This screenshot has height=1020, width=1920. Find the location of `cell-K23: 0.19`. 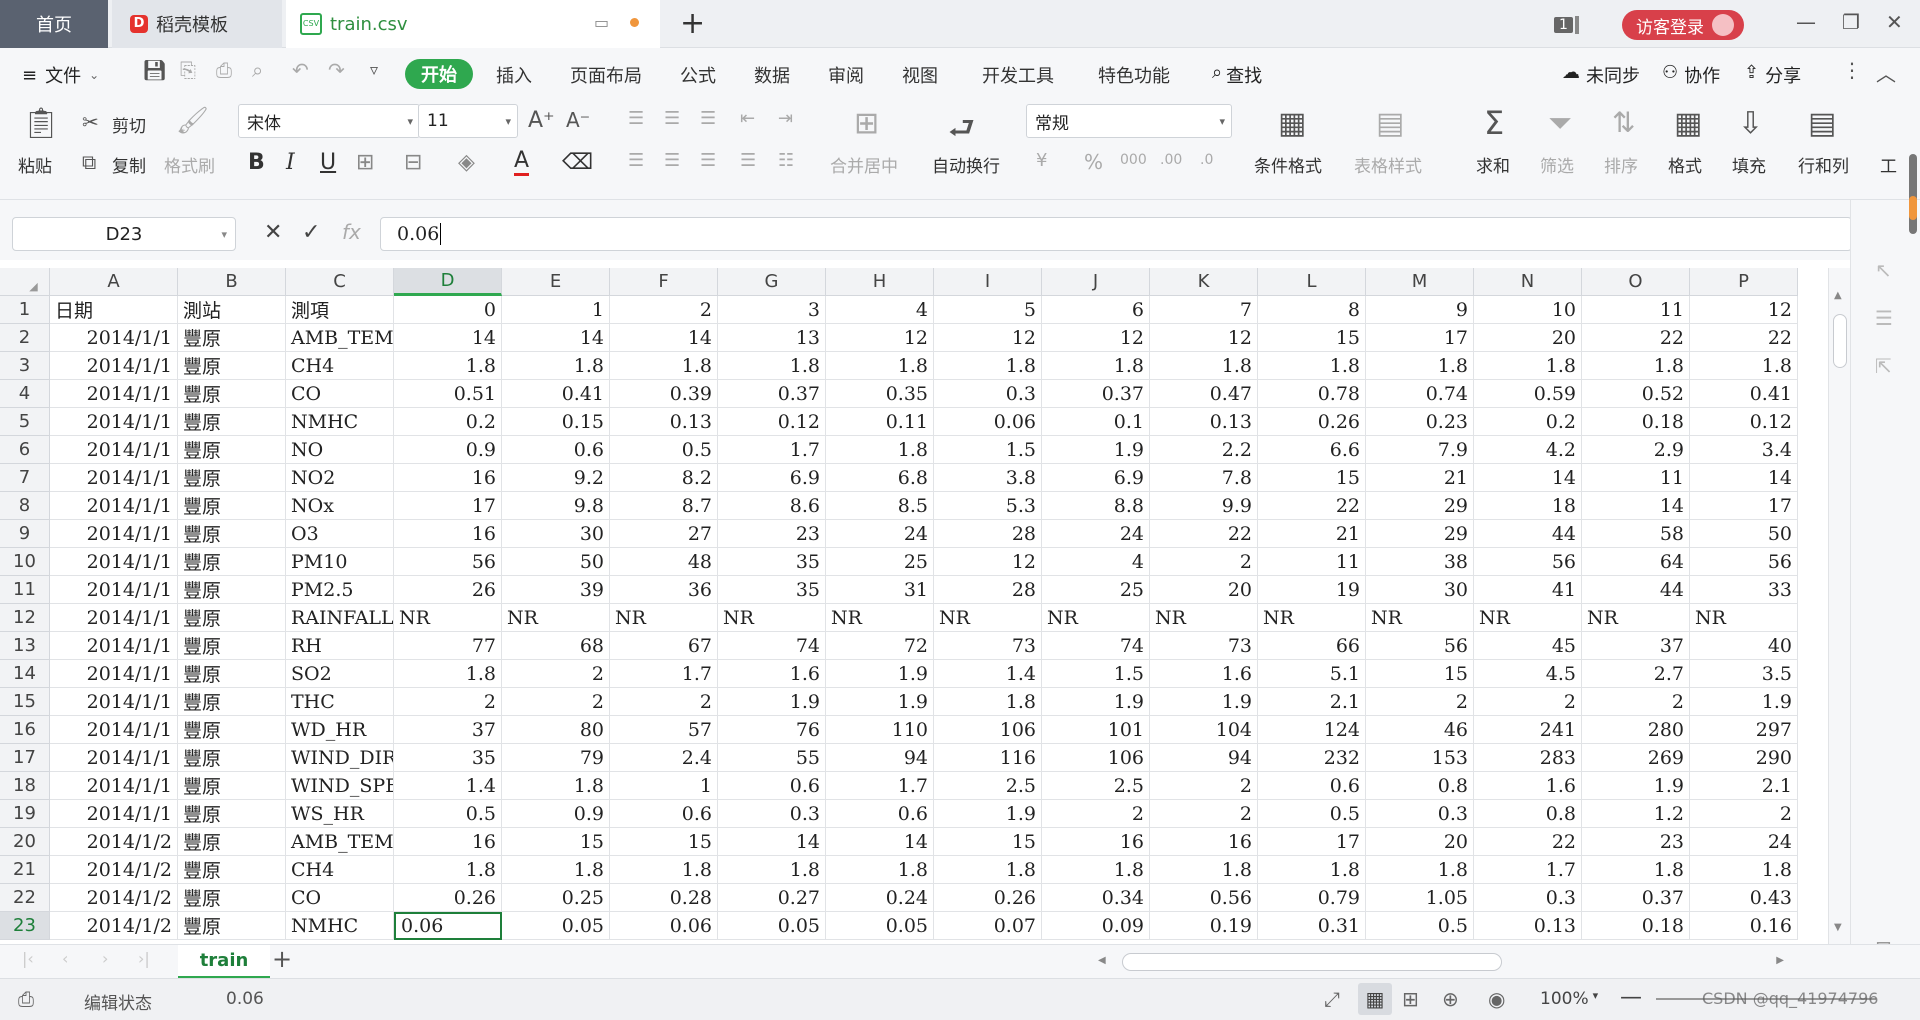

cell-K23: 0.19 is located at coordinates (1204, 926).